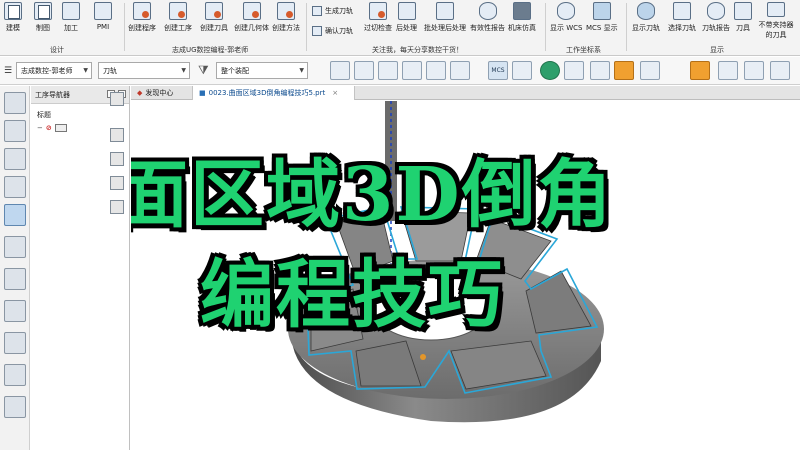 The height and width of the screenshot is (450, 800). I want to click on cut-icon, so click(117, 207).